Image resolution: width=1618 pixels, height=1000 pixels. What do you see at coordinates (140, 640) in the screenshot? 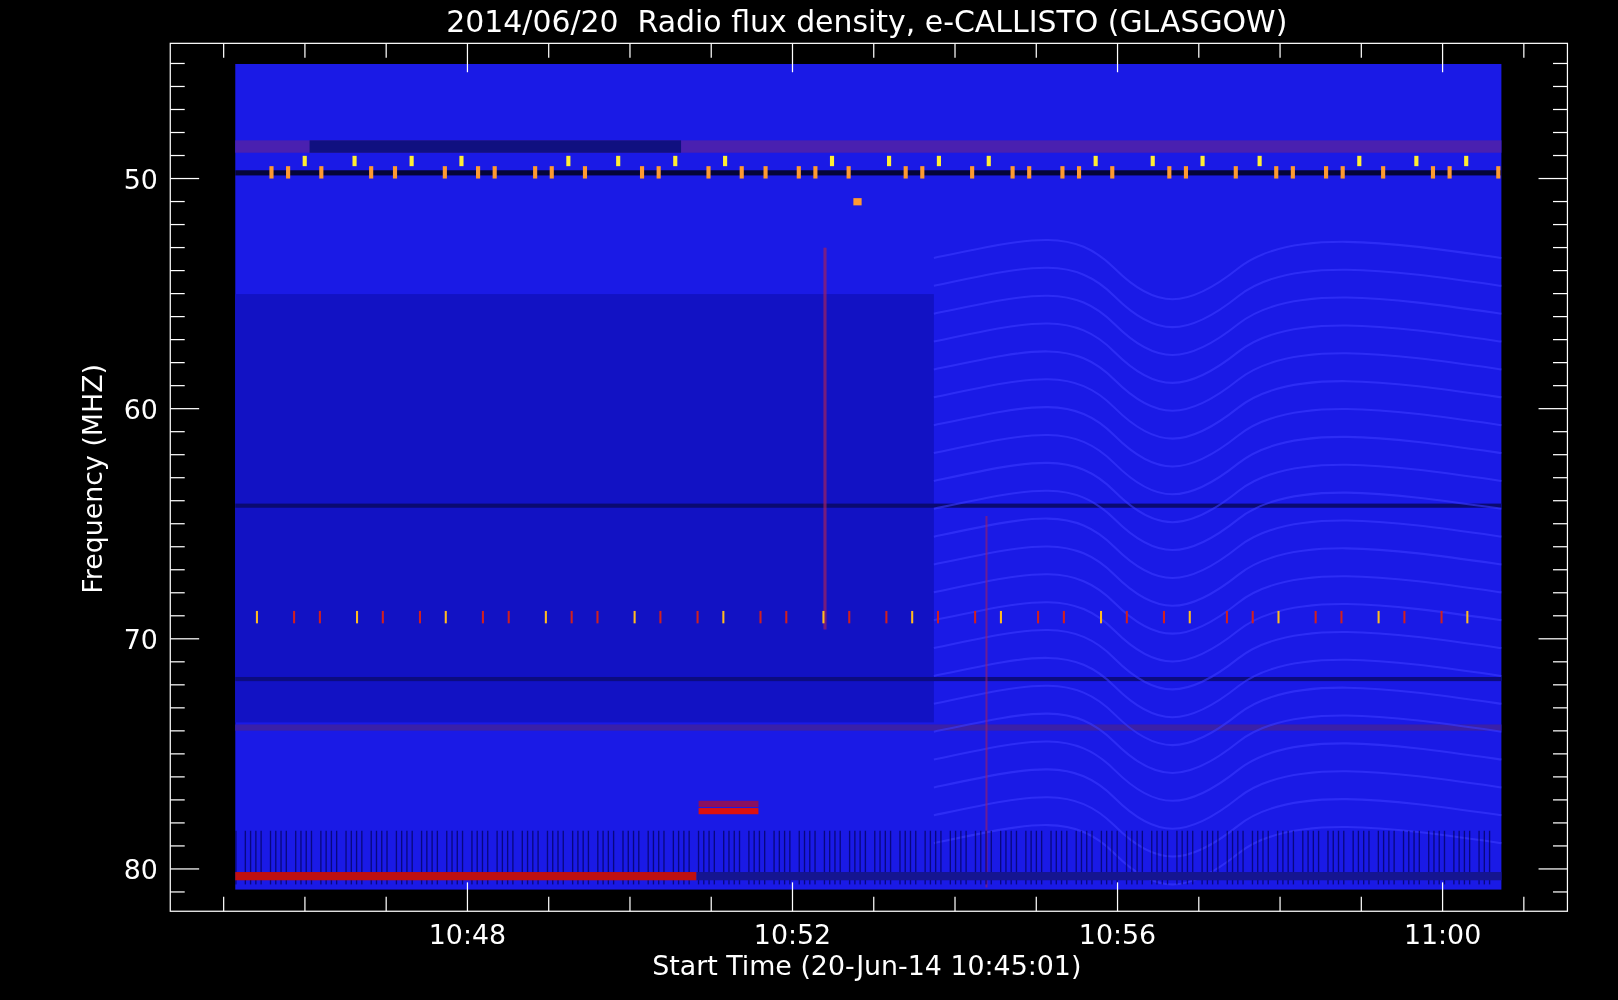
I see `tick-label: 70` at bounding box center [140, 640].